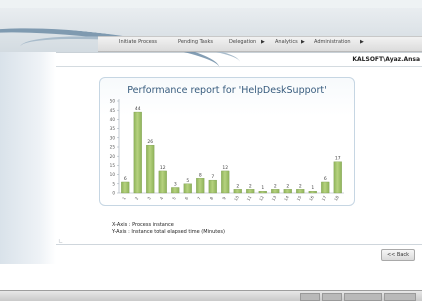 This screenshot has height=301, width=422. I want to click on y-tick-label: 5, so click(113, 183).